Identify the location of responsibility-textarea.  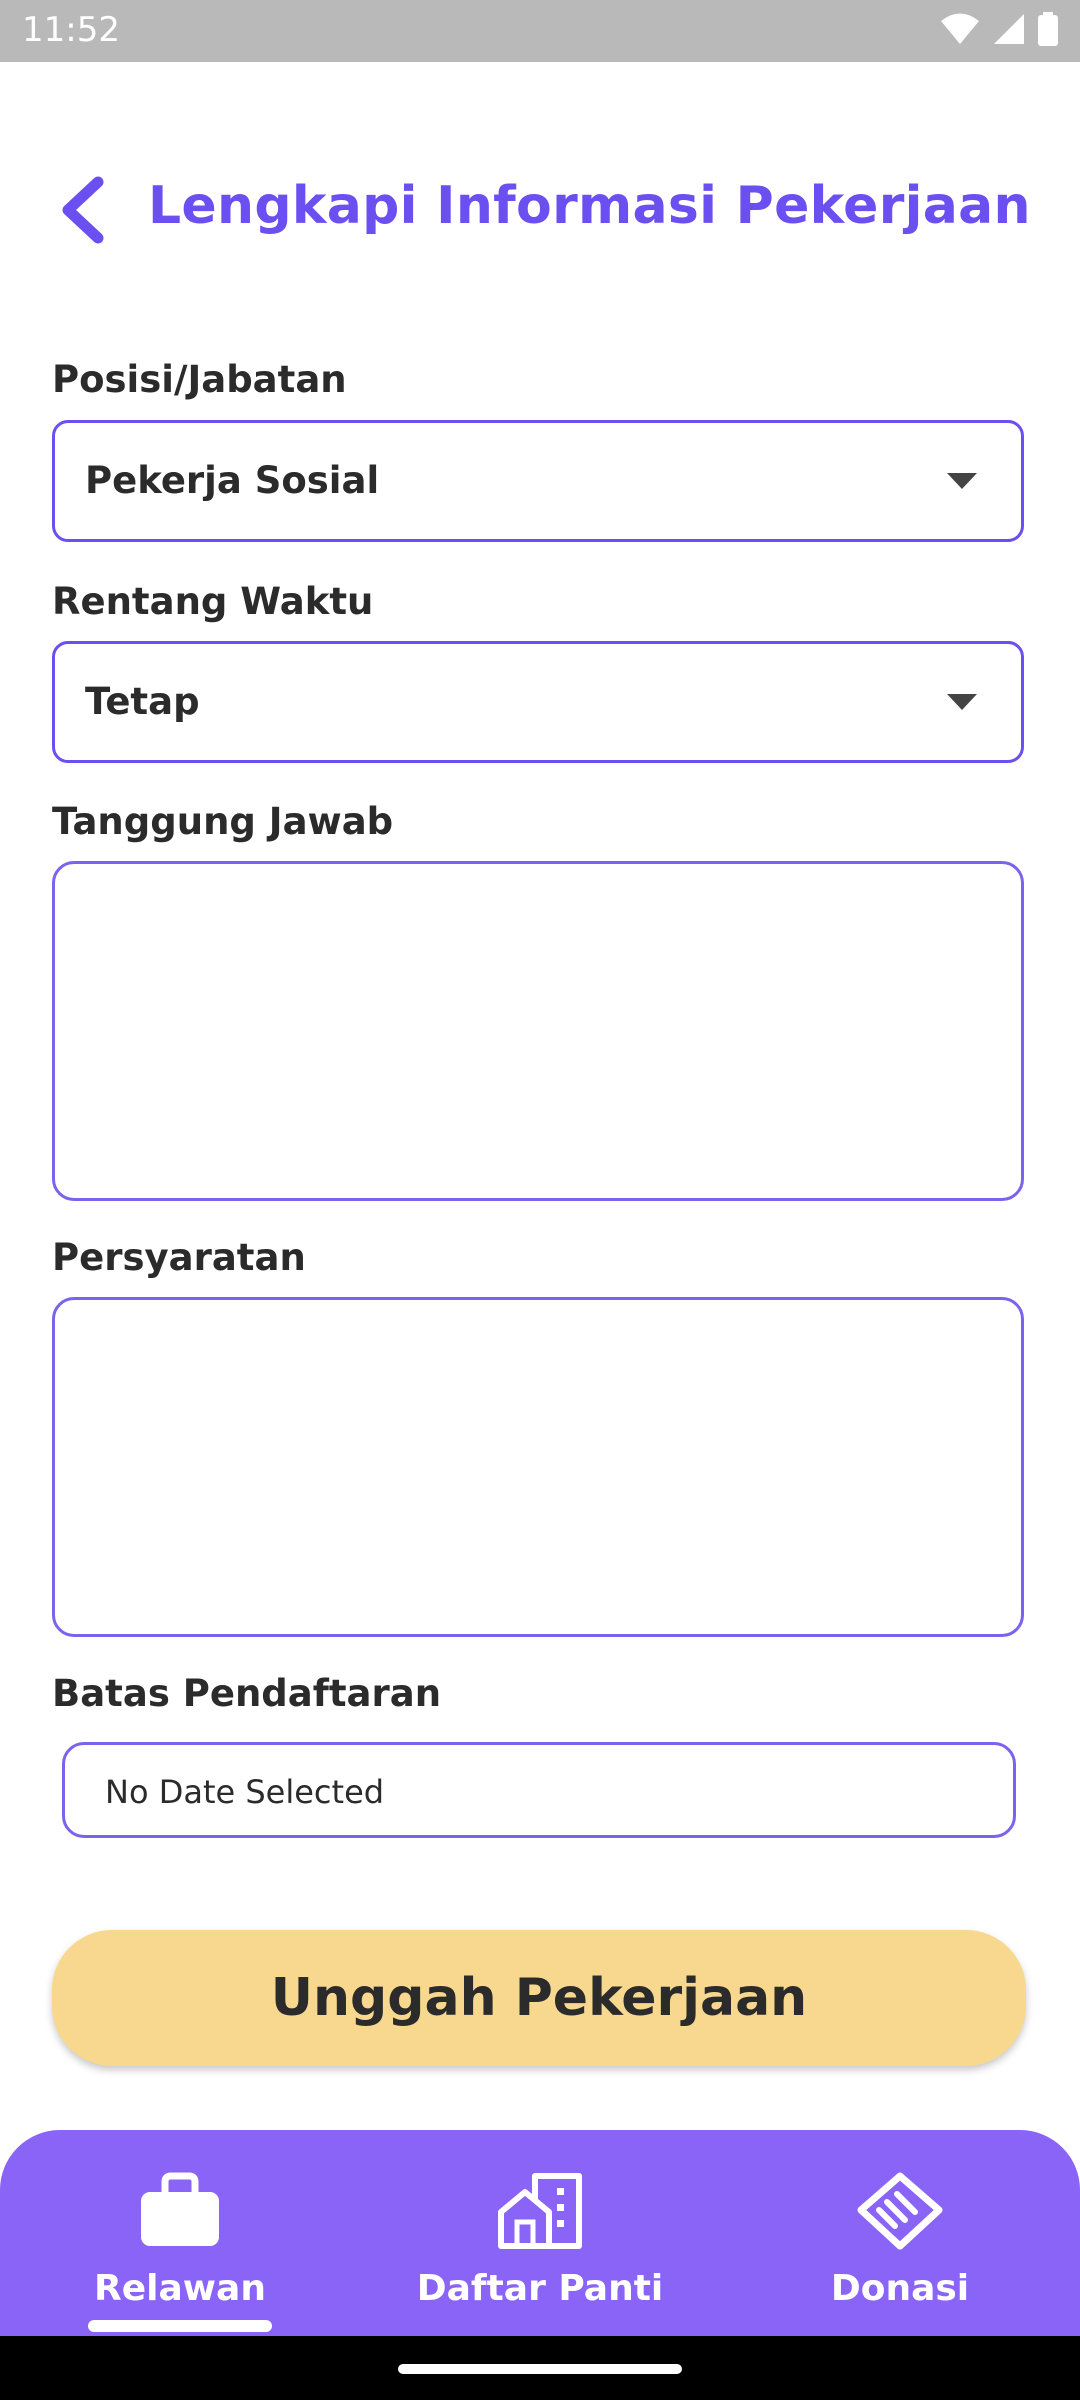
(538, 1031).